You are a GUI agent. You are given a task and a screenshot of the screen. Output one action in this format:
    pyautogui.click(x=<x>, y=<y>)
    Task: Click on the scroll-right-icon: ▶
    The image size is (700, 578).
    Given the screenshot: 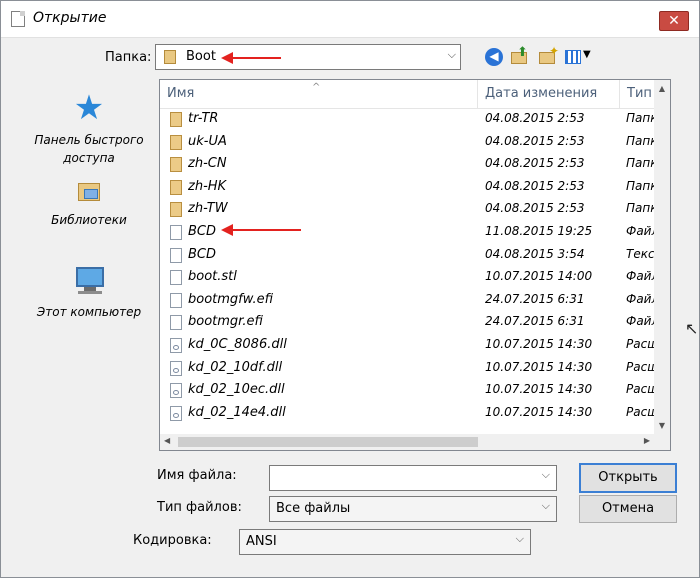 What is the action you would take?
    pyautogui.click(x=647, y=440)
    